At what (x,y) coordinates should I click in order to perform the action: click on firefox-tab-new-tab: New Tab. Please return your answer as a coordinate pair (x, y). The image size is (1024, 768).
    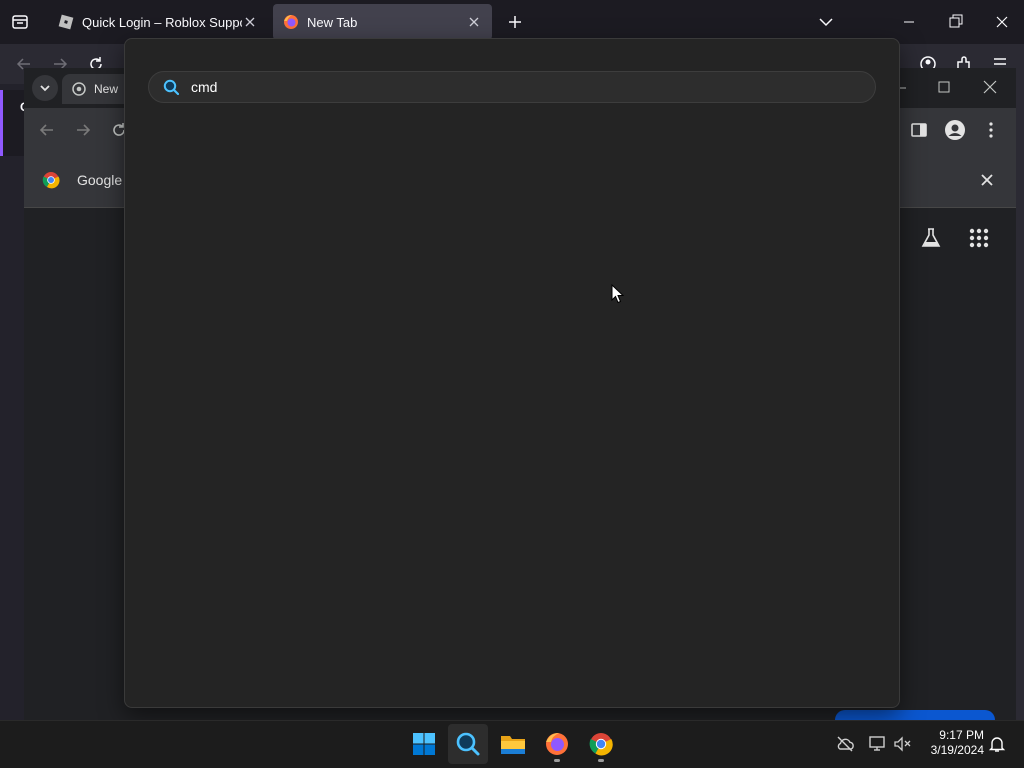
    Looking at the image, I should click on (382, 22).